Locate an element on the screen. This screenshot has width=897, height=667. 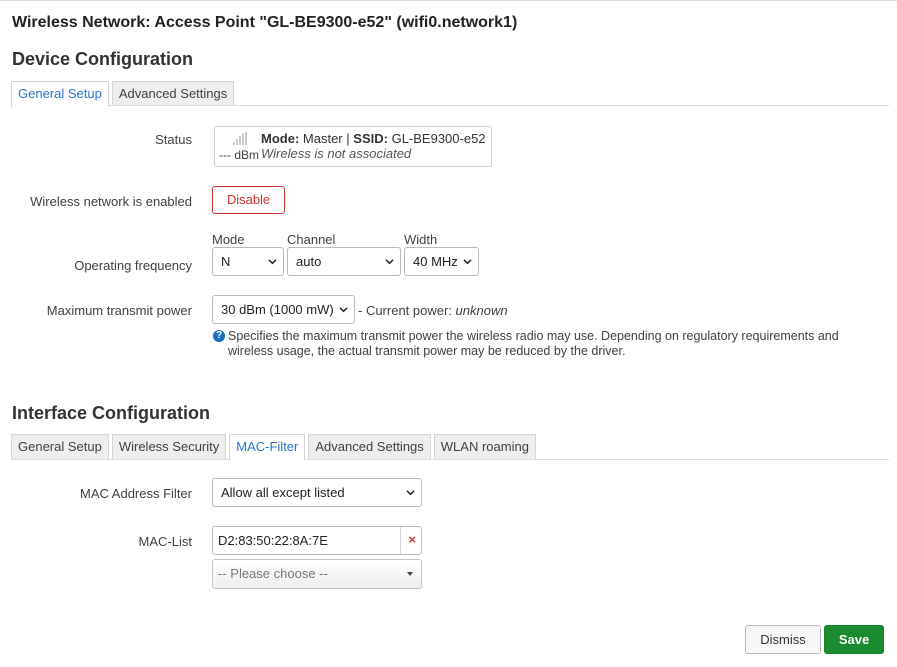
mode-select-value: N is located at coordinates (226, 261).